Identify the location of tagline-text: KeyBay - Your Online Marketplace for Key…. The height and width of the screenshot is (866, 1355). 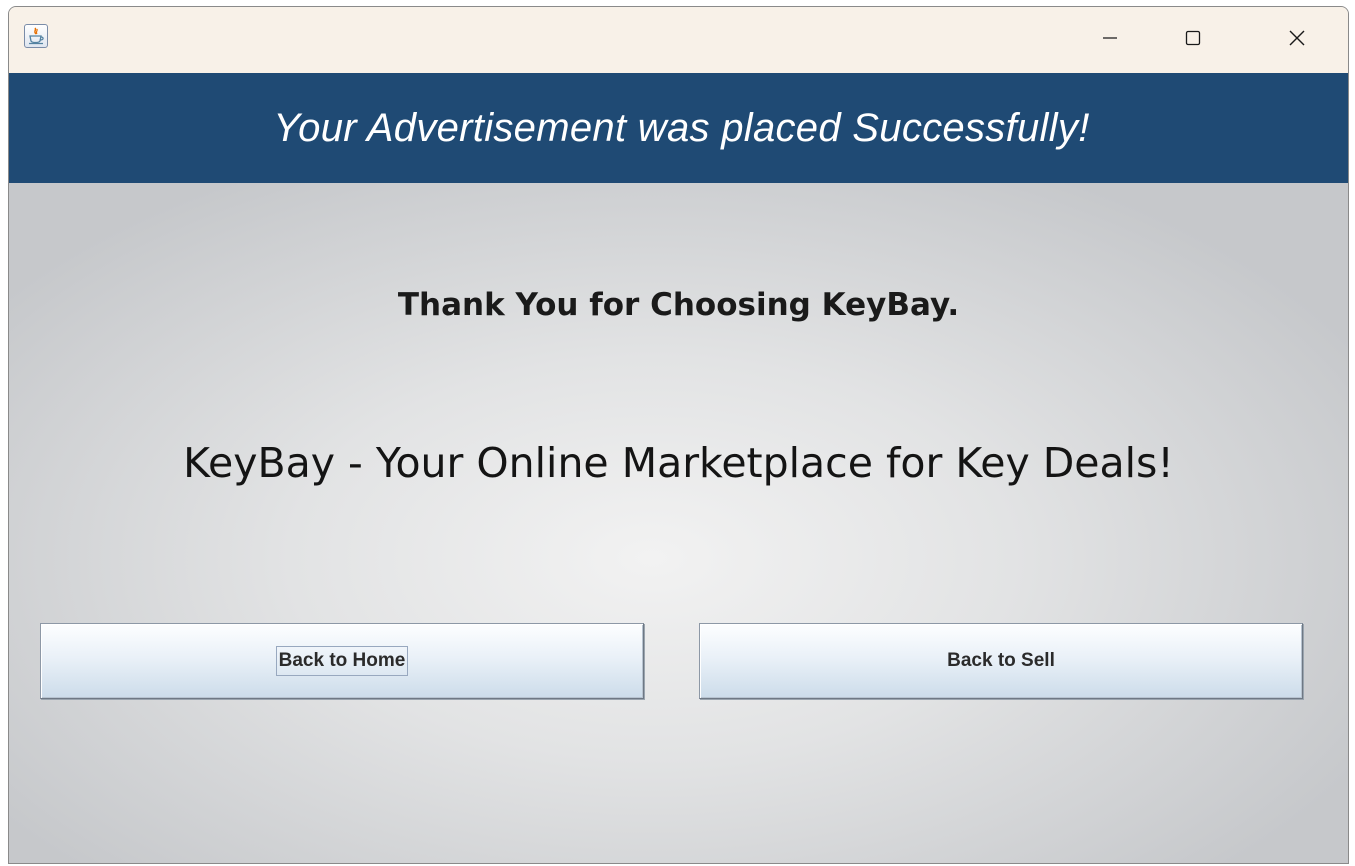
(678, 463).